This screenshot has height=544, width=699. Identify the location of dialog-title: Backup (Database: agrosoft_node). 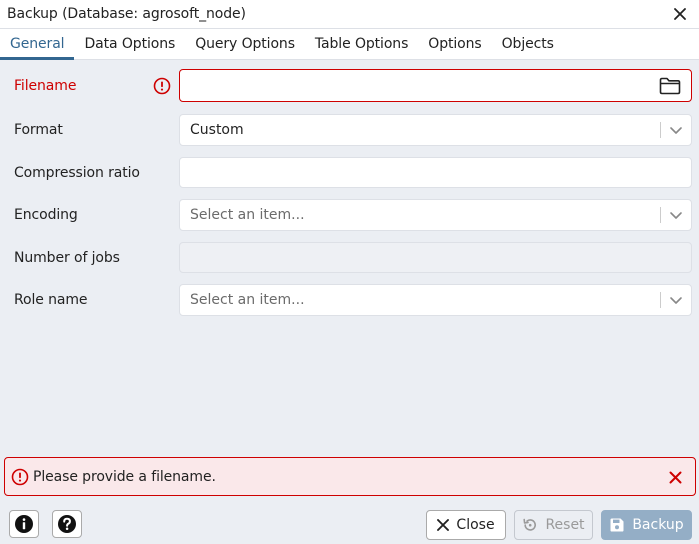
(126, 14).